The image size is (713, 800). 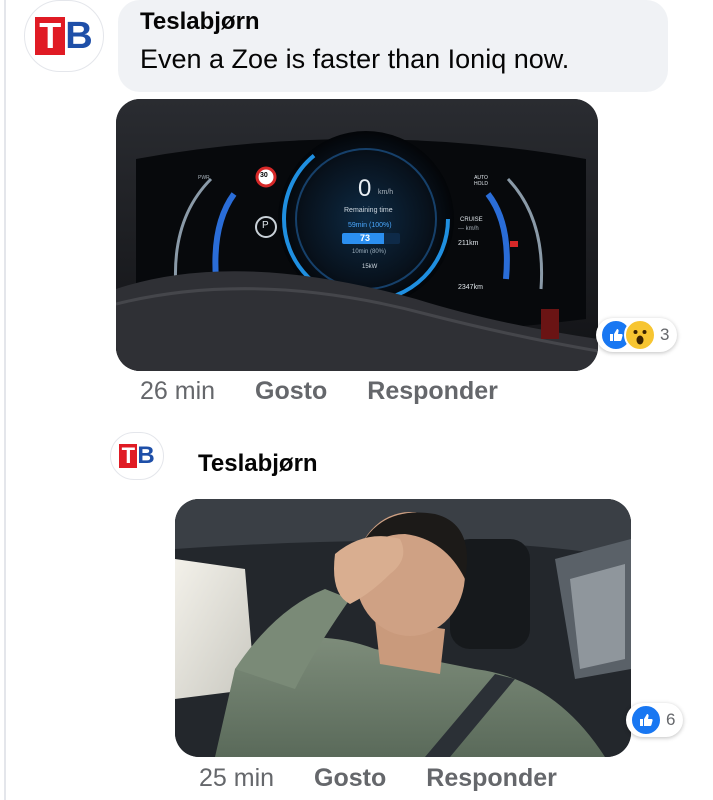 I want to click on comment-text: Even a Zoe is faster than Ioniq now., so click(x=355, y=59).